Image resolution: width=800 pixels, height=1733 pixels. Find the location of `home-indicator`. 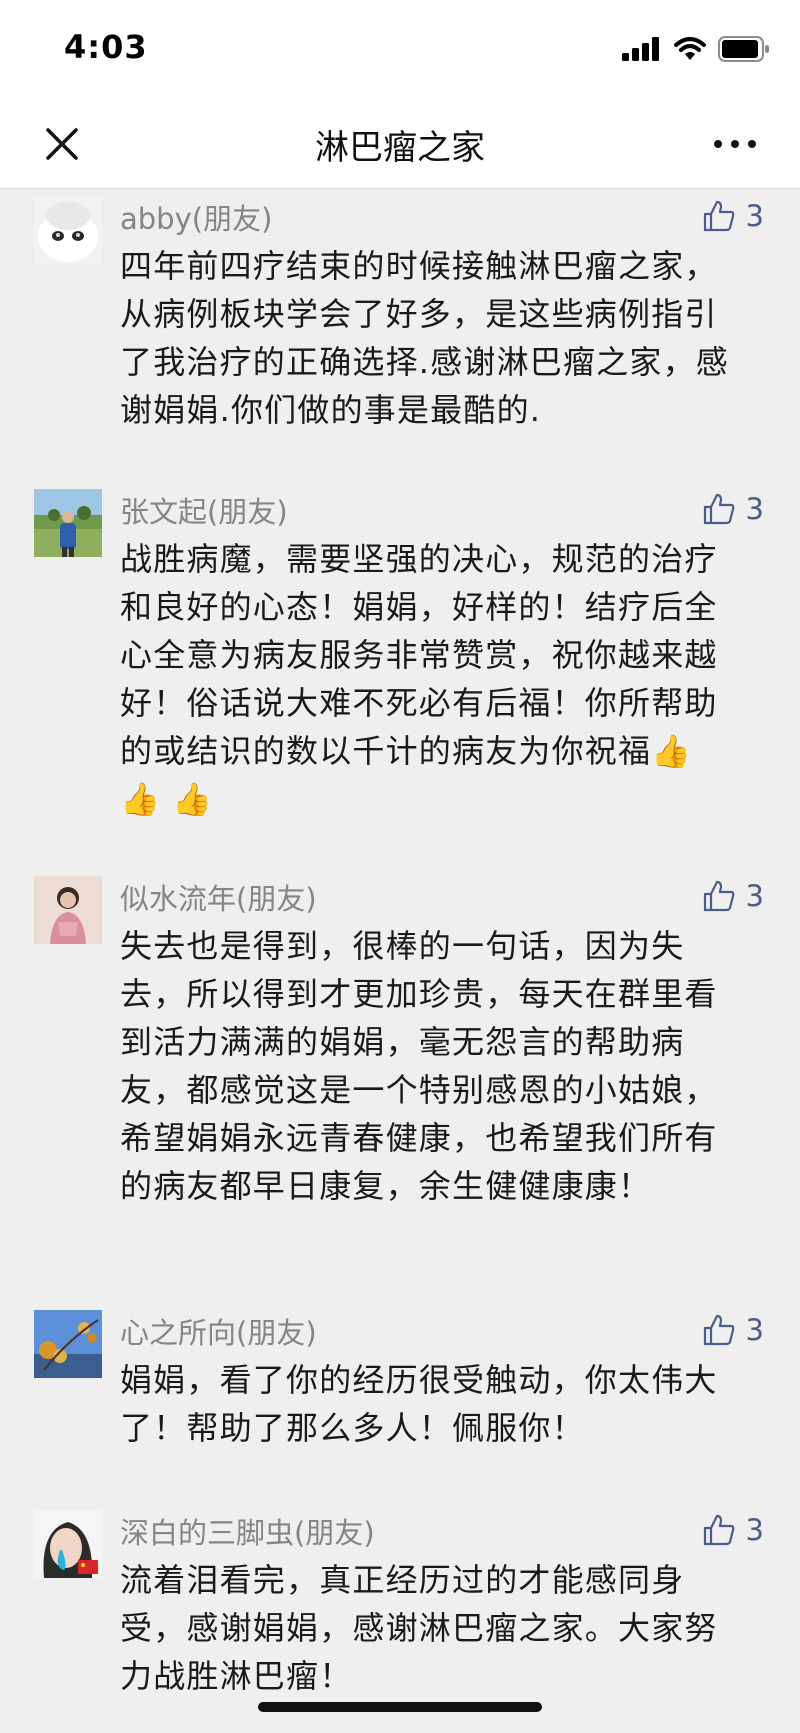

home-indicator is located at coordinates (400, 1707).